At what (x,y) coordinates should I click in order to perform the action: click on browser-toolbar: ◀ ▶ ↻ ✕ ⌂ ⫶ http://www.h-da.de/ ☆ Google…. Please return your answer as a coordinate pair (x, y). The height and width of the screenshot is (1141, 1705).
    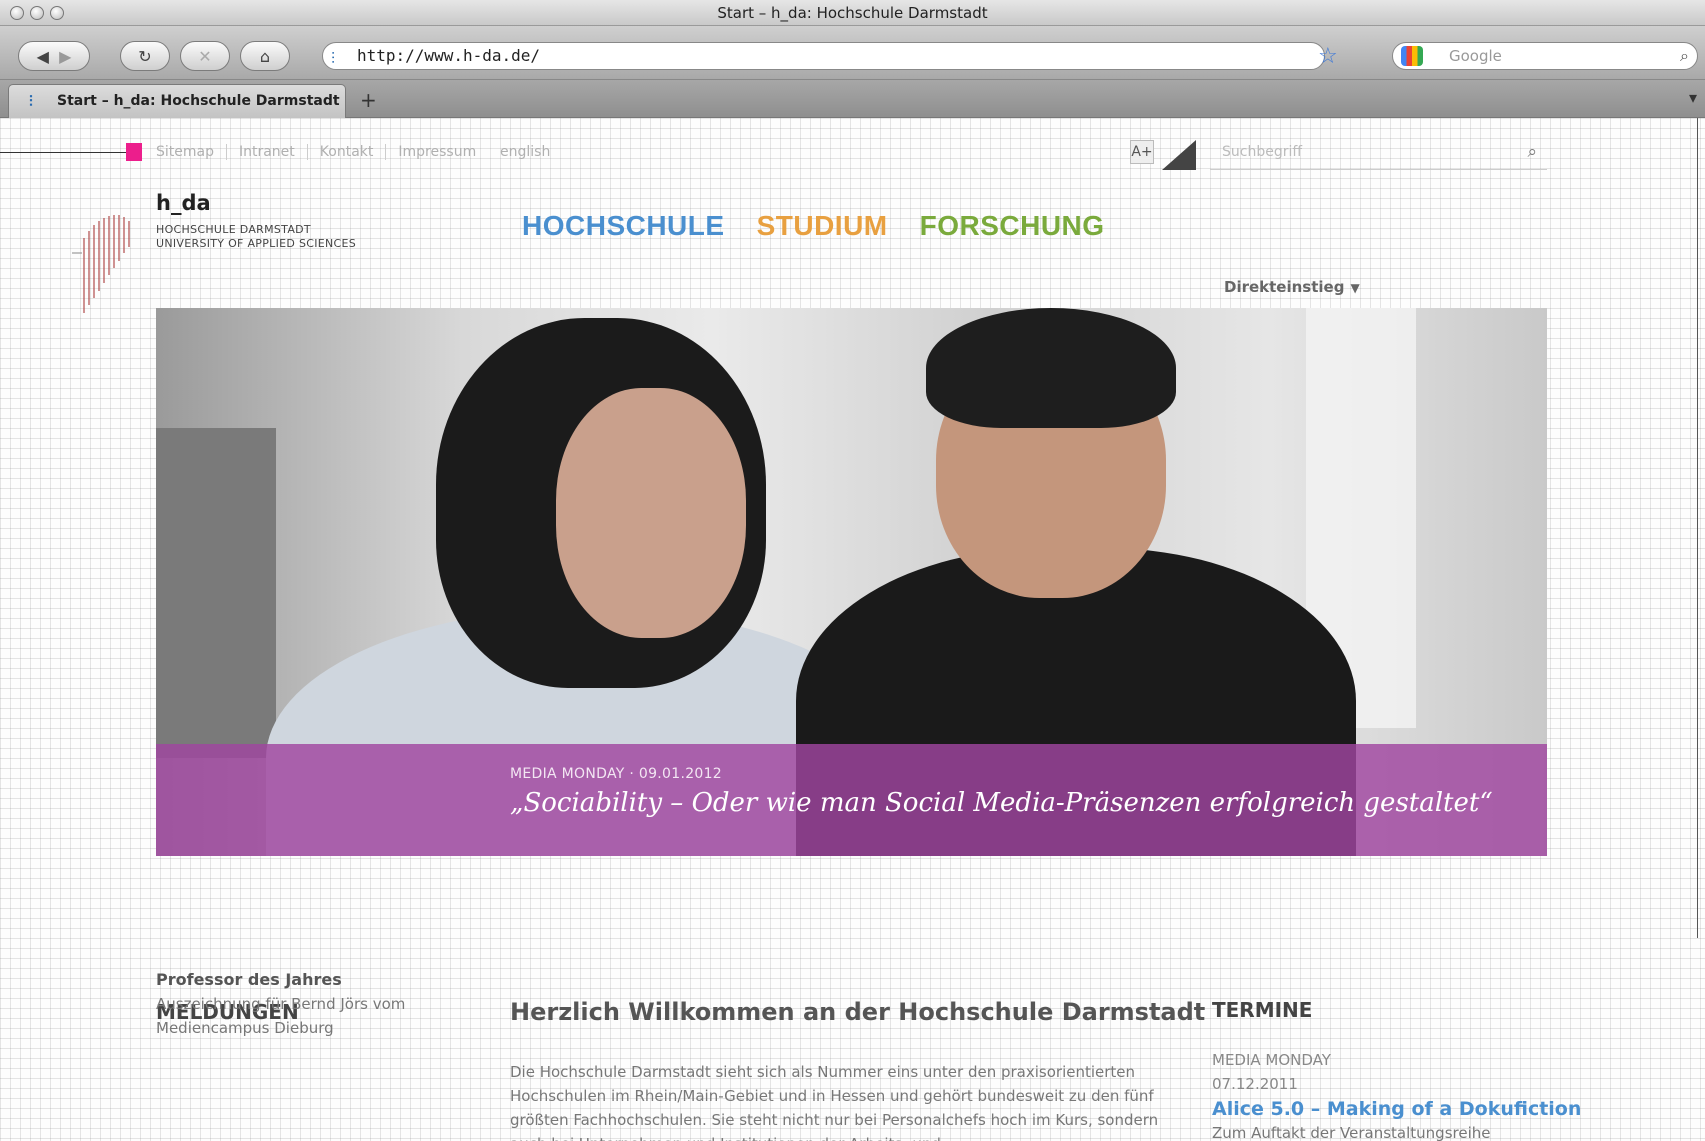
    Looking at the image, I should click on (852, 53).